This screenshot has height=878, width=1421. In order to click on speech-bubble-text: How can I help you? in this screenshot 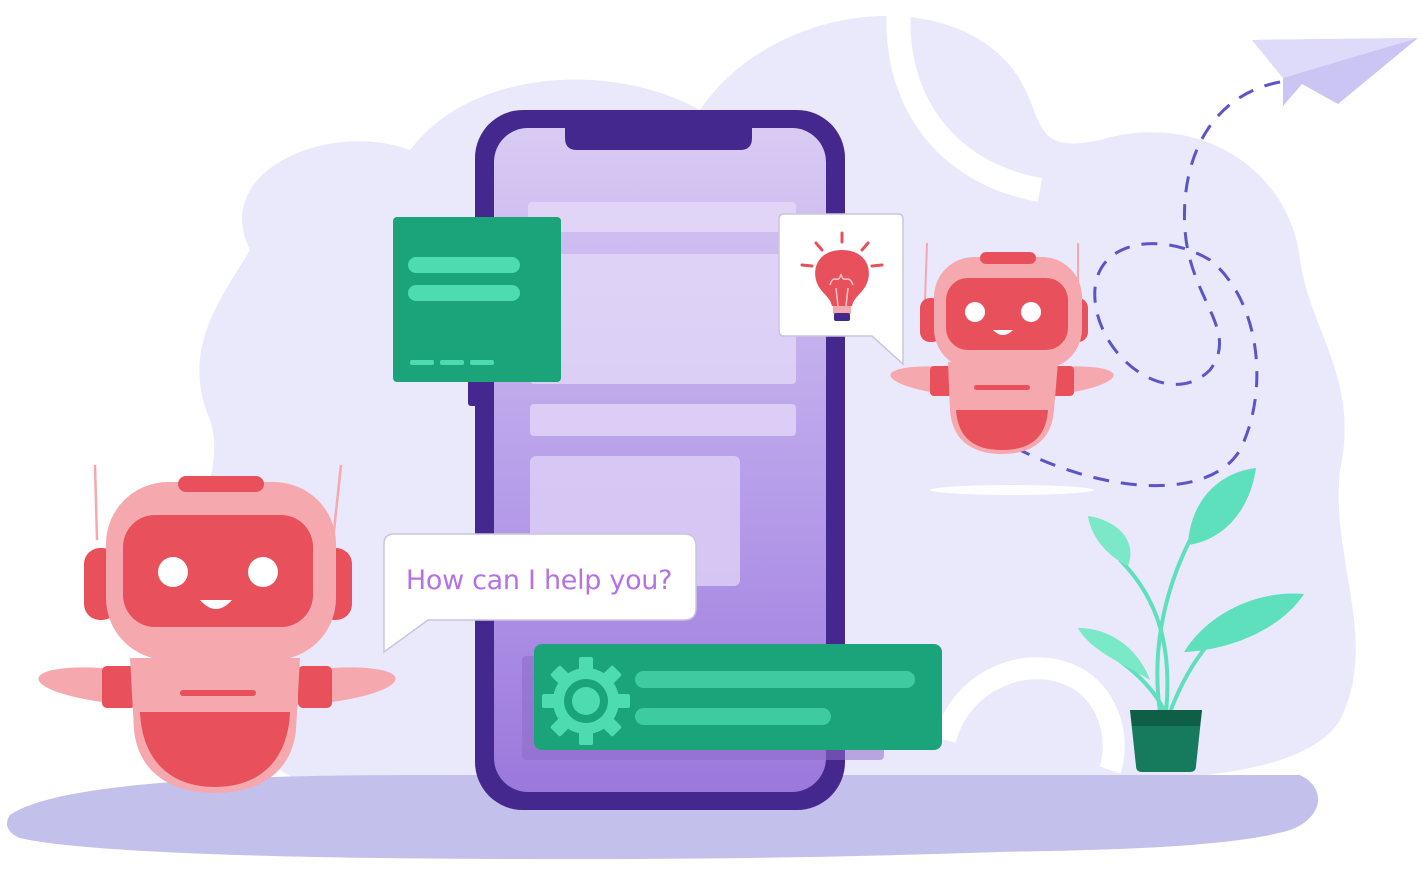, I will do `click(539, 580)`.